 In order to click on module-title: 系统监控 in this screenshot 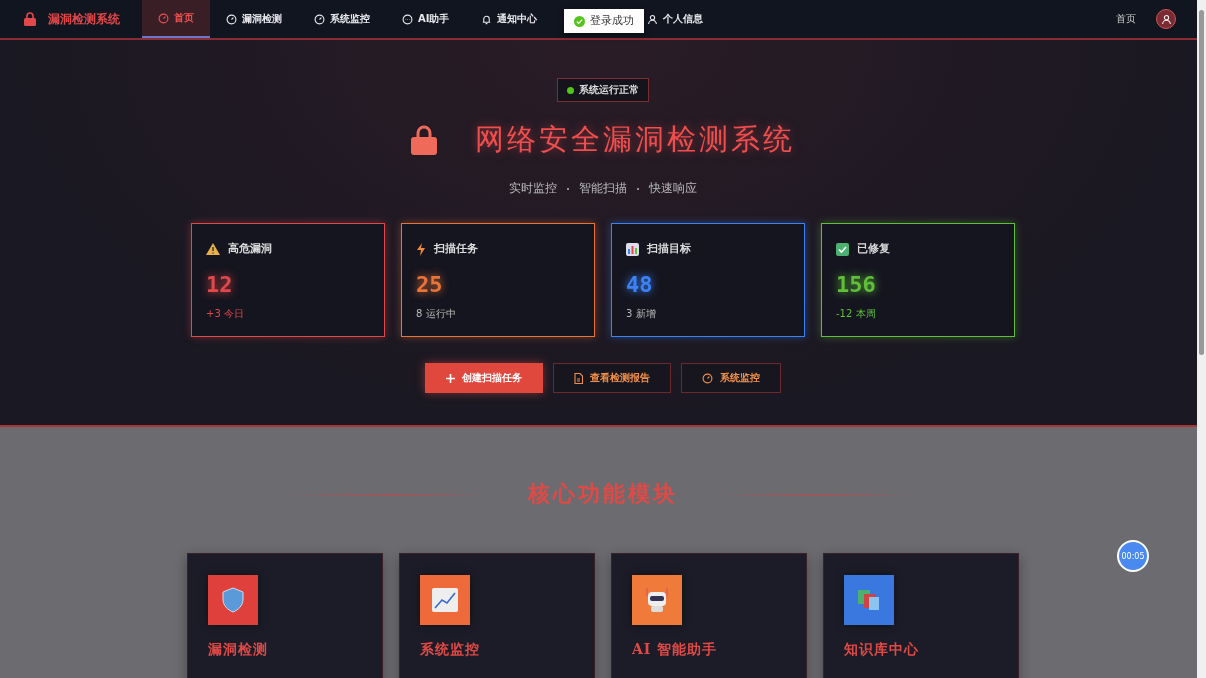, I will do `click(450, 650)`.